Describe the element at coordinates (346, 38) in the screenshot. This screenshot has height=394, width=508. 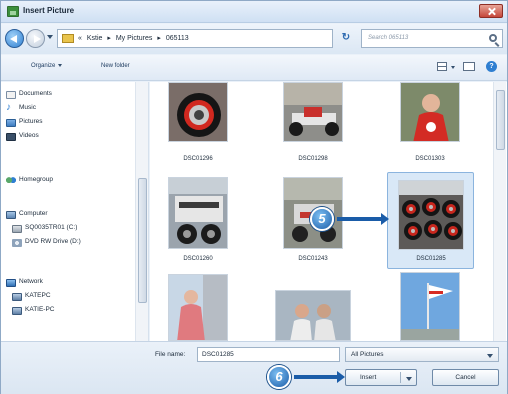
I see `refresh-icon: ↻` at that location.